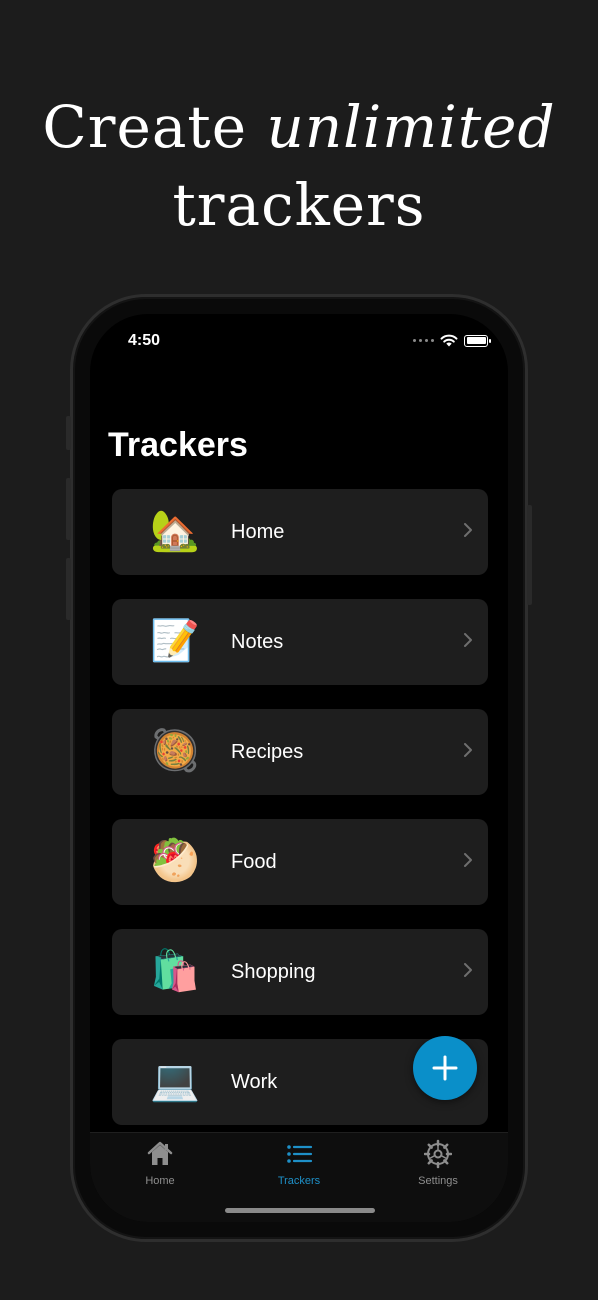  Describe the element at coordinates (423, 340) in the screenshot. I see `signal-dots-icon` at that location.